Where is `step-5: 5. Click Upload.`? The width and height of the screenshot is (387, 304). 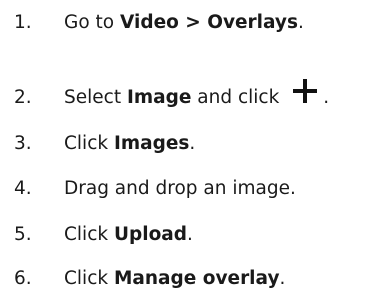 step-5: 5. Click Upload. is located at coordinates (103, 235).